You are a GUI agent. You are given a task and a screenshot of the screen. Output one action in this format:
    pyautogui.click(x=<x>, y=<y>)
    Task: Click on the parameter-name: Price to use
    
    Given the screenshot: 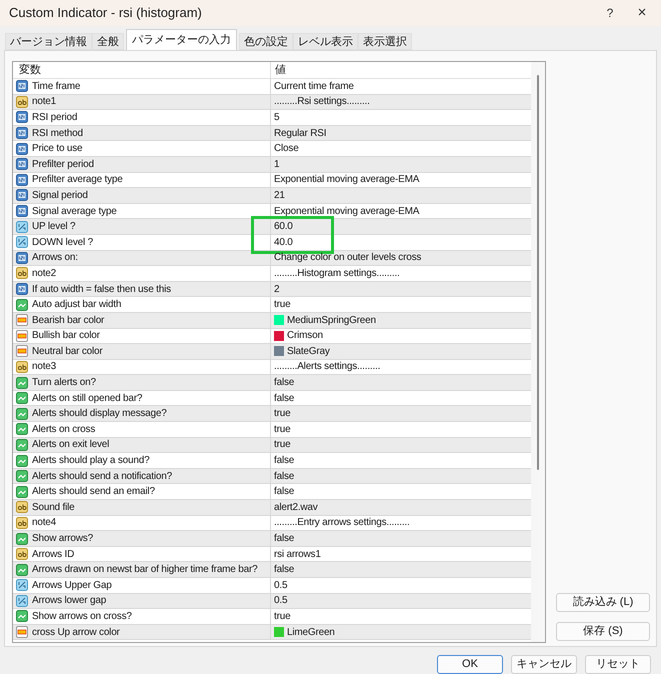 What is the action you would take?
    pyautogui.click(x=57, y=149)
    